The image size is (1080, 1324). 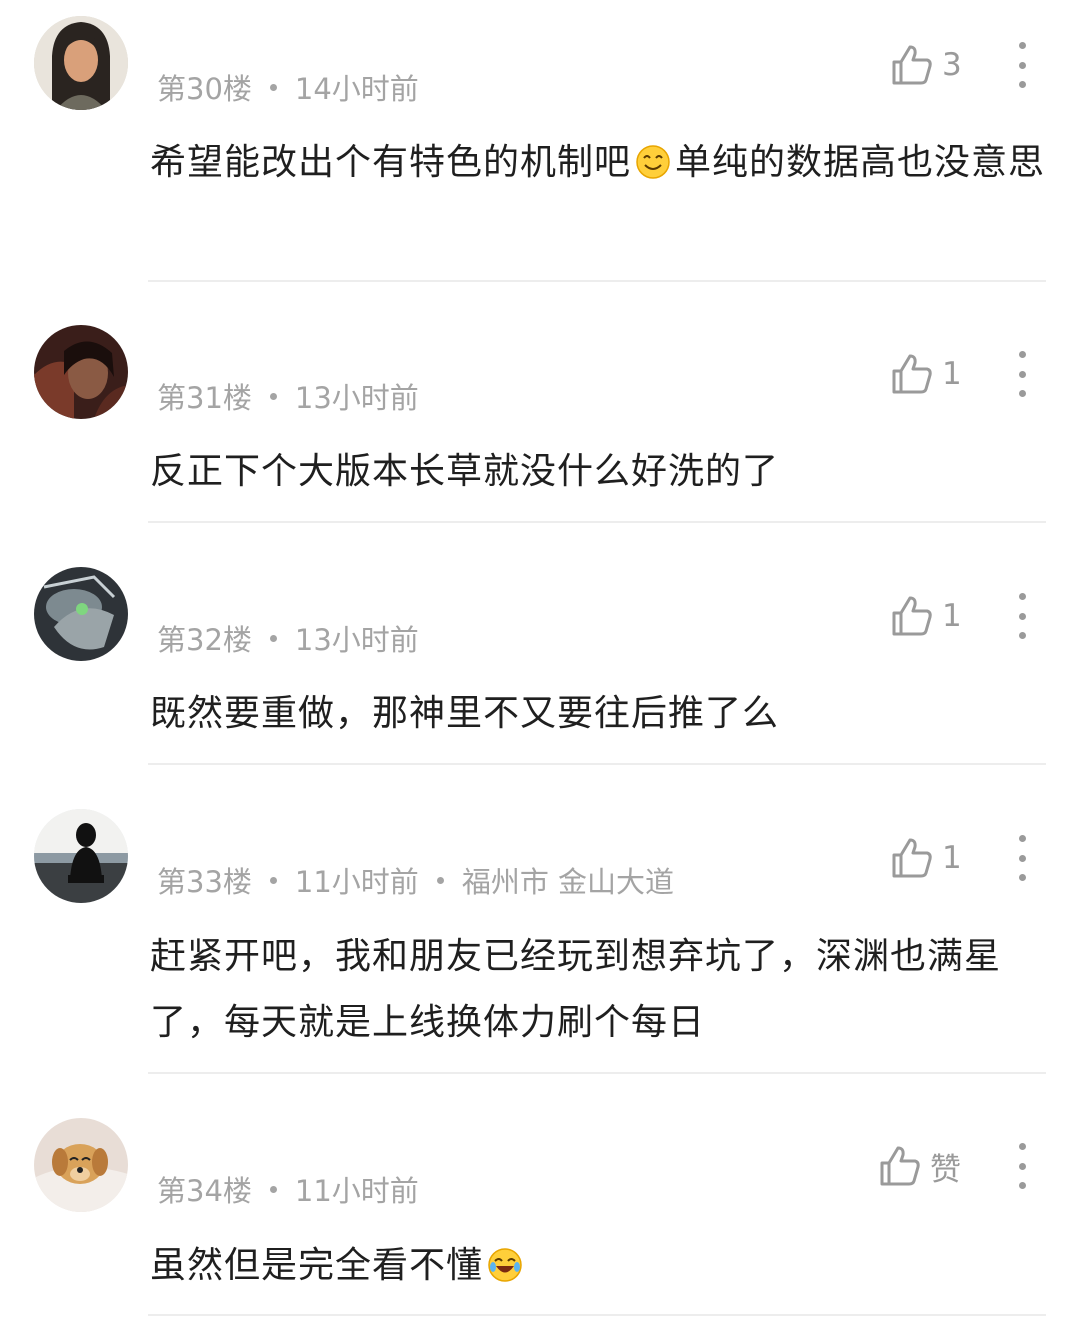 I want to click on like-count: 3, so click(x=952, y=65).